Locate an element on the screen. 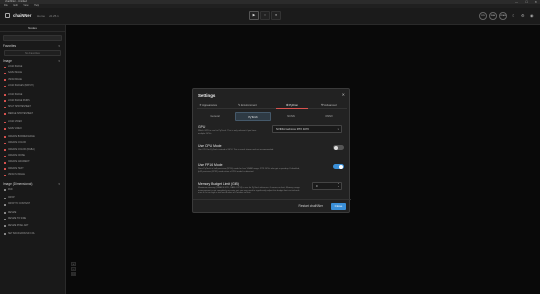  node-item: SET BACKGROUND COL is located at coordinates (32, 234).